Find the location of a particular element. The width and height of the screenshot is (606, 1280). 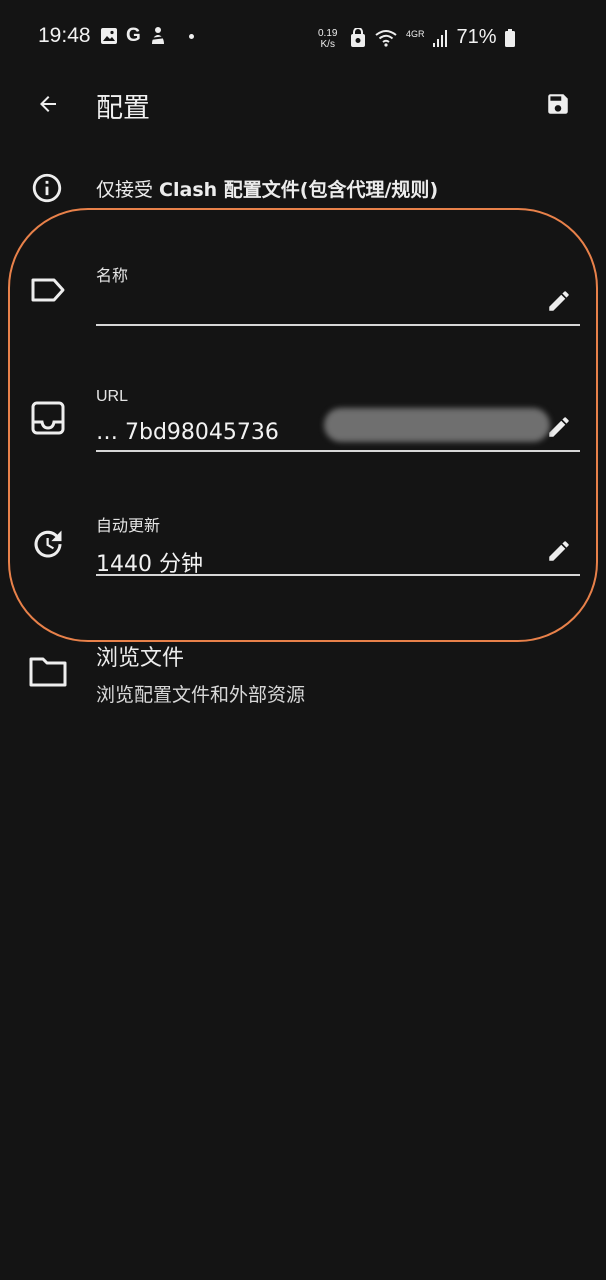

edit-auto-update-button is located at coordinates (559, 553).